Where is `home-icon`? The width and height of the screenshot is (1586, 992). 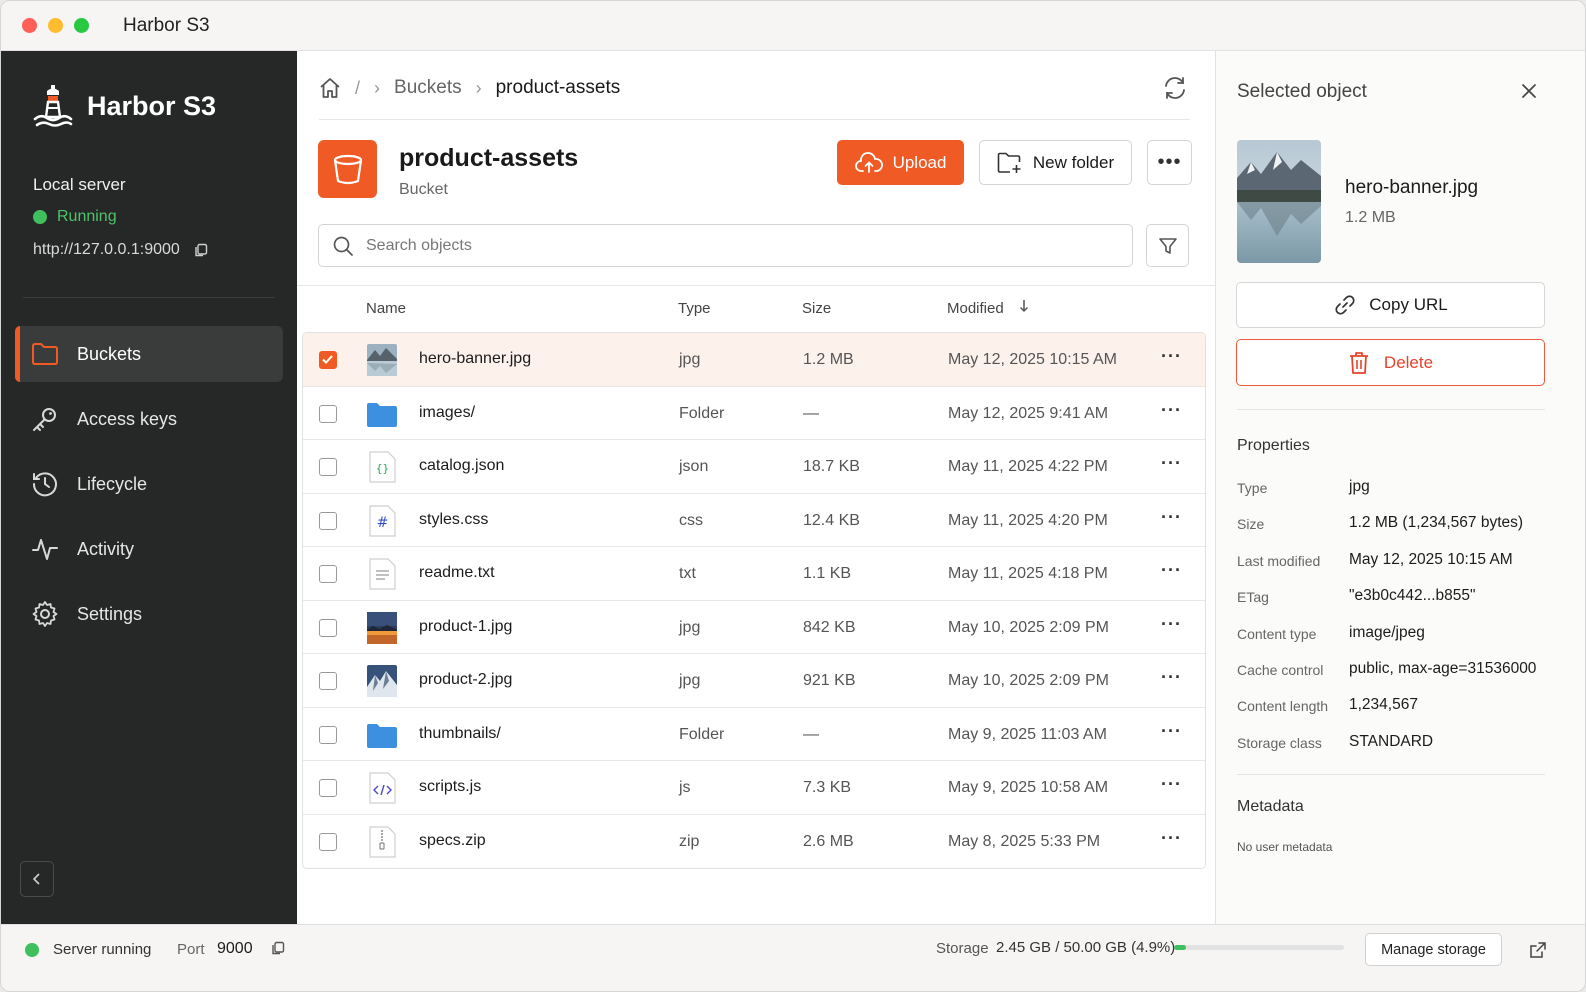 home-icon is located at coordinates (330, 88).